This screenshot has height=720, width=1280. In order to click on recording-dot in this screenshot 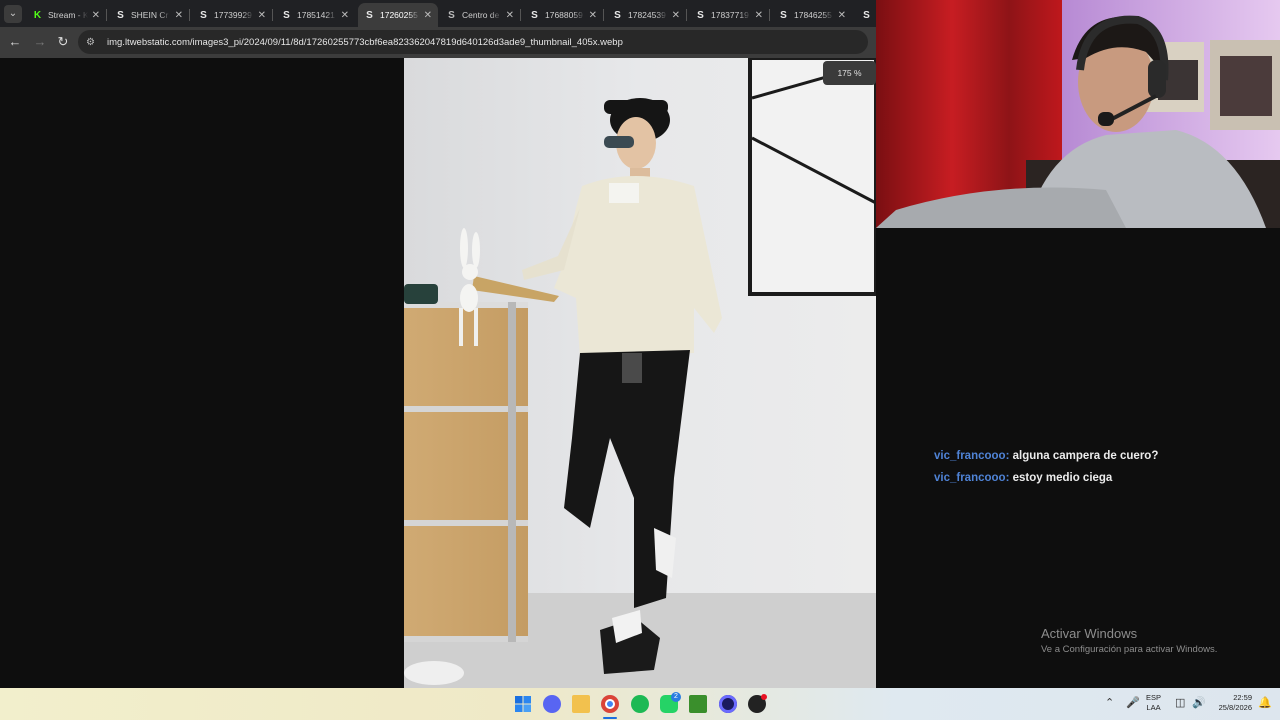, I will do `click(764, 697)`.